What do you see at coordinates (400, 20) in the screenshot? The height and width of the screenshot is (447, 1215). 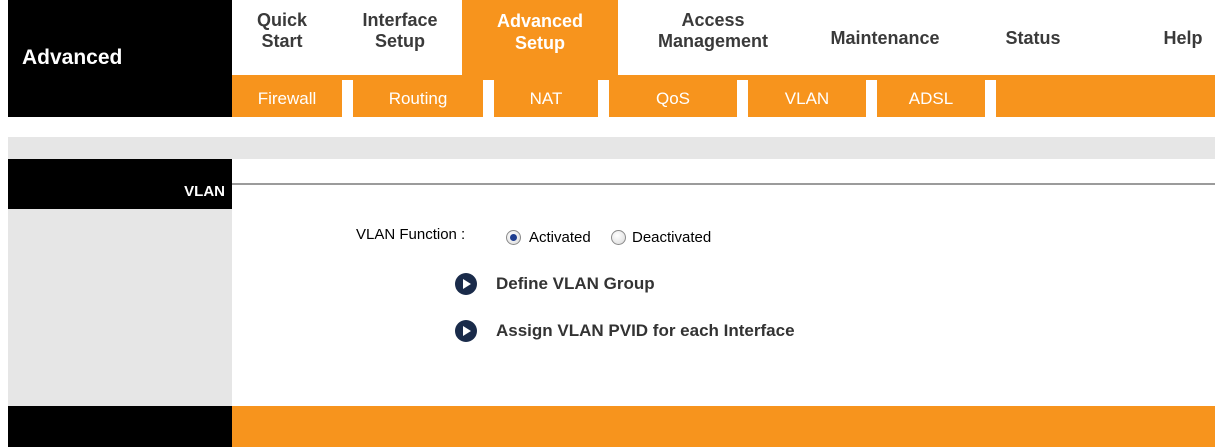 I see `nav-interface-setup-line1: Interface` at bounding box center [400, 20].